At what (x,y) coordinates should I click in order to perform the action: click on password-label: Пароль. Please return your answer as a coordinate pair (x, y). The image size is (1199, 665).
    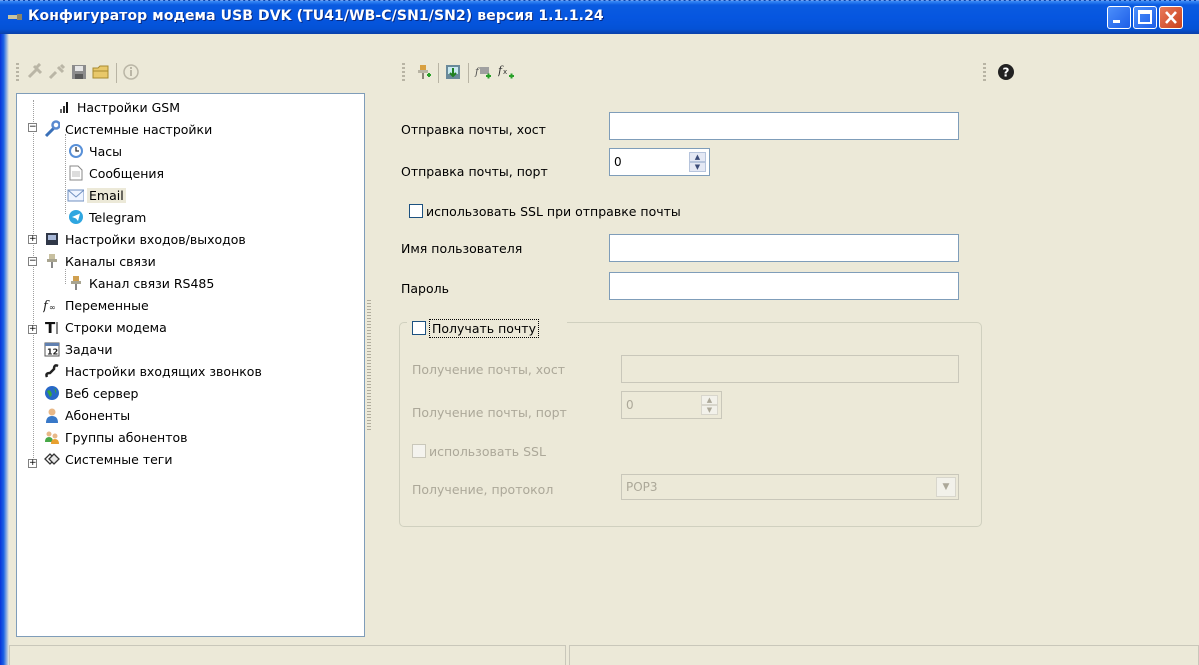
    Looking at the image, I should click on (425, 288).